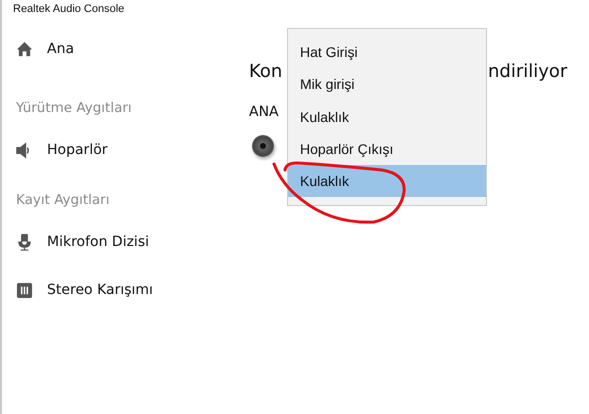 The width and height of the screenshot is (589, 414). Describe the element at coordinates (24, 290) in the screenshot. I see `mixer-icon` at that location.